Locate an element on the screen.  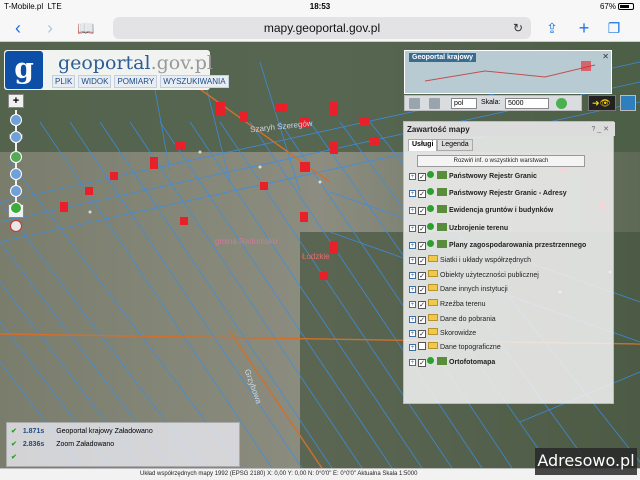
layer-label: Plany zagospodarowania przestrzennego is located at coordinates (518, 245).